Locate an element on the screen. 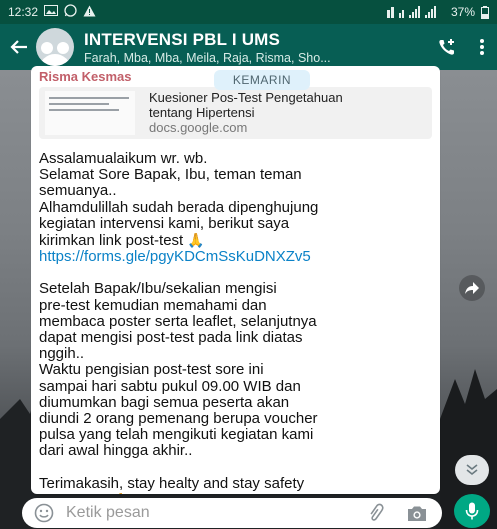 This screenshot has width=497, height=529. message-line: Selamat Sore Bapak, Ibu, teman teman is located at coordinates (170, 175).